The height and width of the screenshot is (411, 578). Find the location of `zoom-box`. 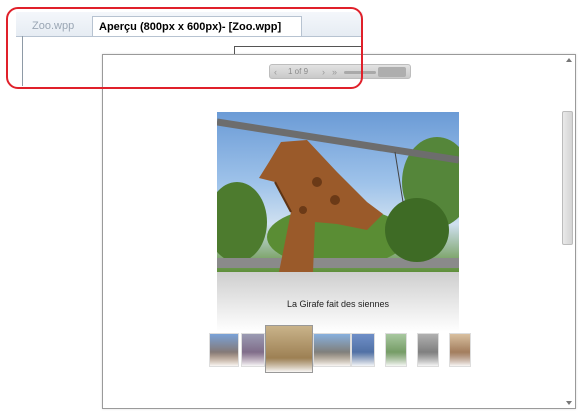

zoom-box is located at coordinates (392, 72).